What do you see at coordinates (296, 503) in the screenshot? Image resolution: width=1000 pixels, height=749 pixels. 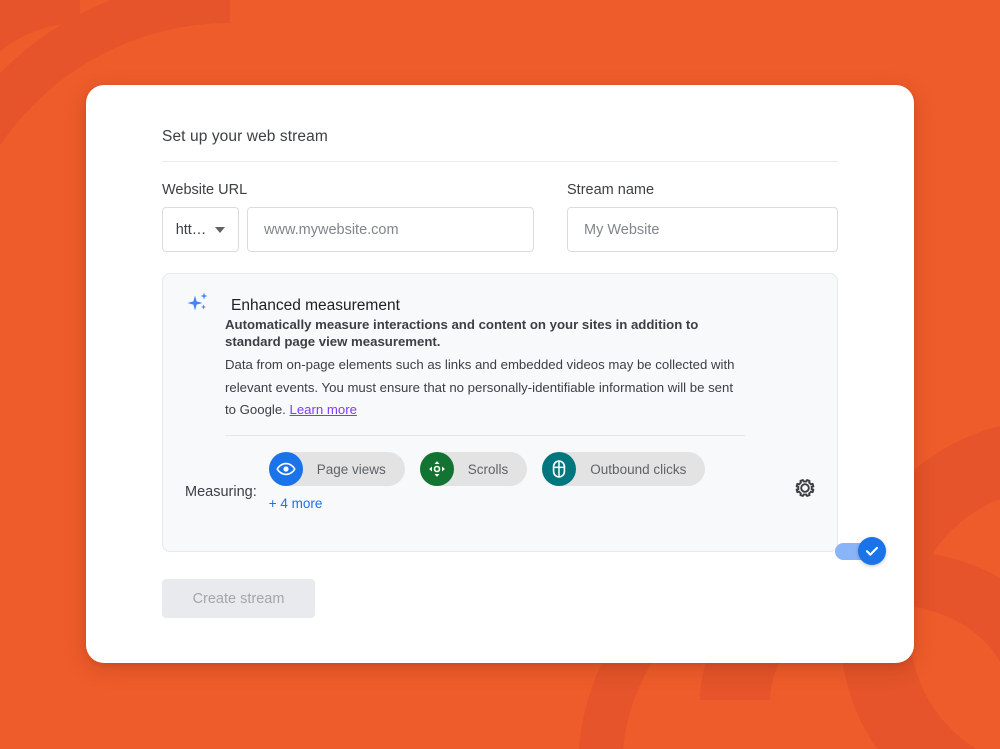 I see `more-measurements-link: + 4 more` at bounding box center [296, 503].